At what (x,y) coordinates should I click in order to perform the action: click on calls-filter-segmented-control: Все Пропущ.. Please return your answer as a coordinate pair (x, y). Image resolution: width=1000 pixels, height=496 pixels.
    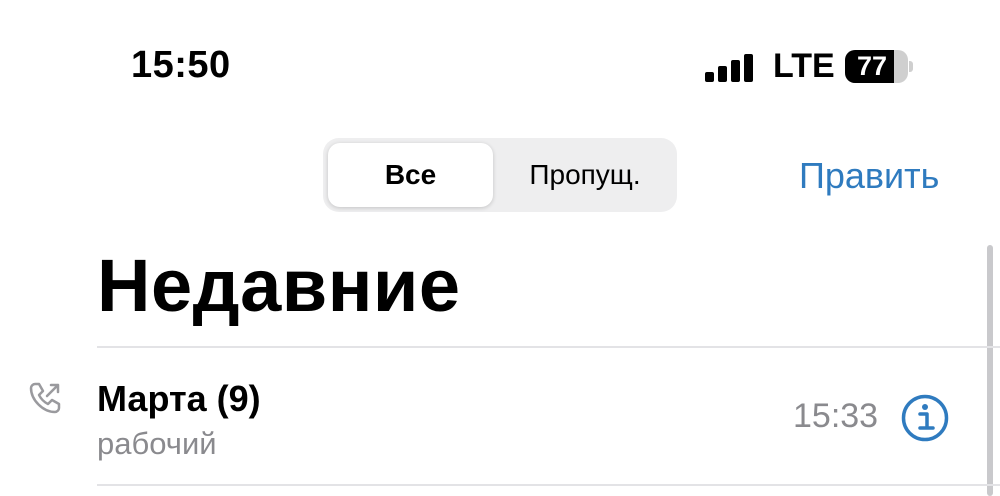
    Looking at the image, I should click on (500, 175).